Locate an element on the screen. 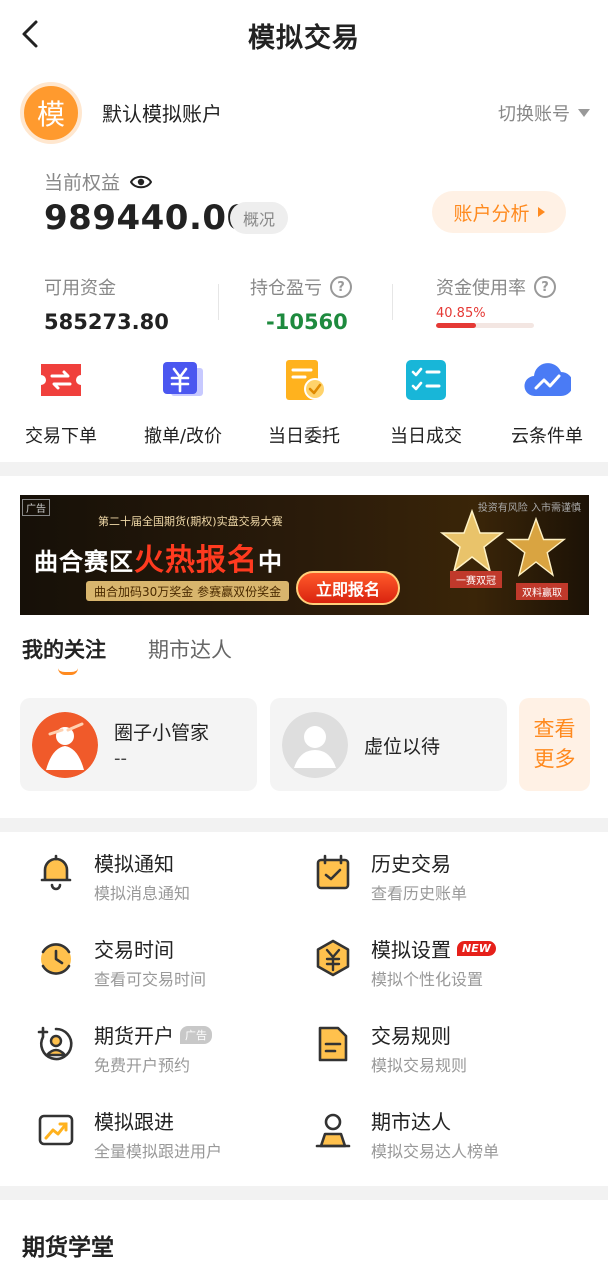 The width and height of the screenshot is (608, 1280). arrow-right-icon is located at coordinates (541, 212).